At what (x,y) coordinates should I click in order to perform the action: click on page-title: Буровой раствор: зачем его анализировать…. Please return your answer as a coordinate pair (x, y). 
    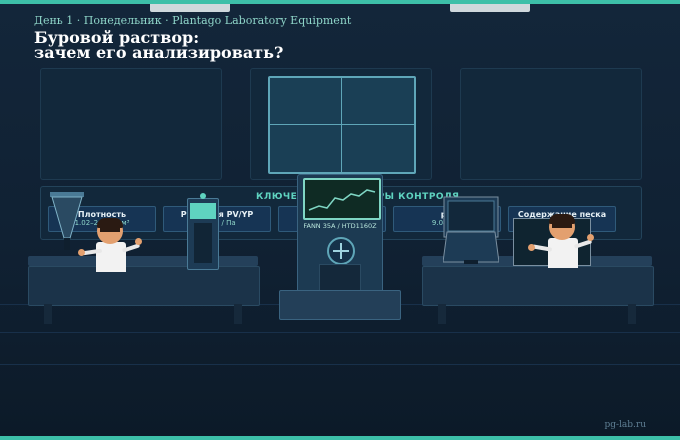
    Looking at the image, I should click on (159, 46).